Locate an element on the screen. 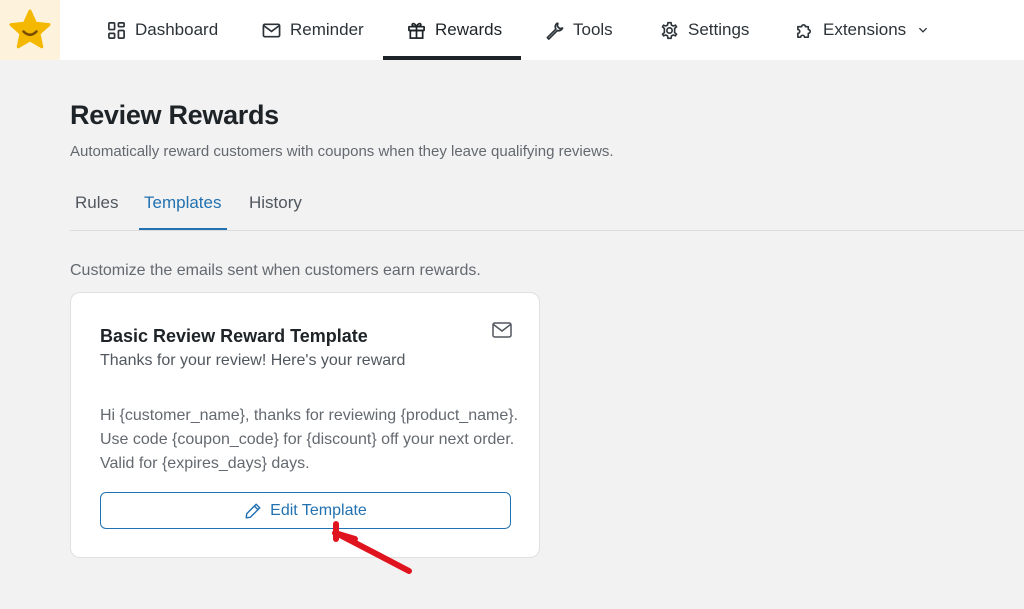 The image size is (1024, 609). edit-template-button: Edit Template is located at coordinates (305, 510).